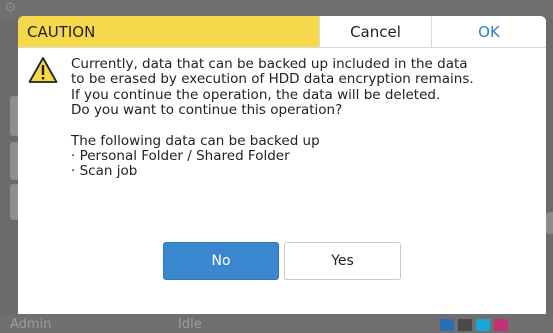  I want to click on status-user: Admin, so click(31, 324).